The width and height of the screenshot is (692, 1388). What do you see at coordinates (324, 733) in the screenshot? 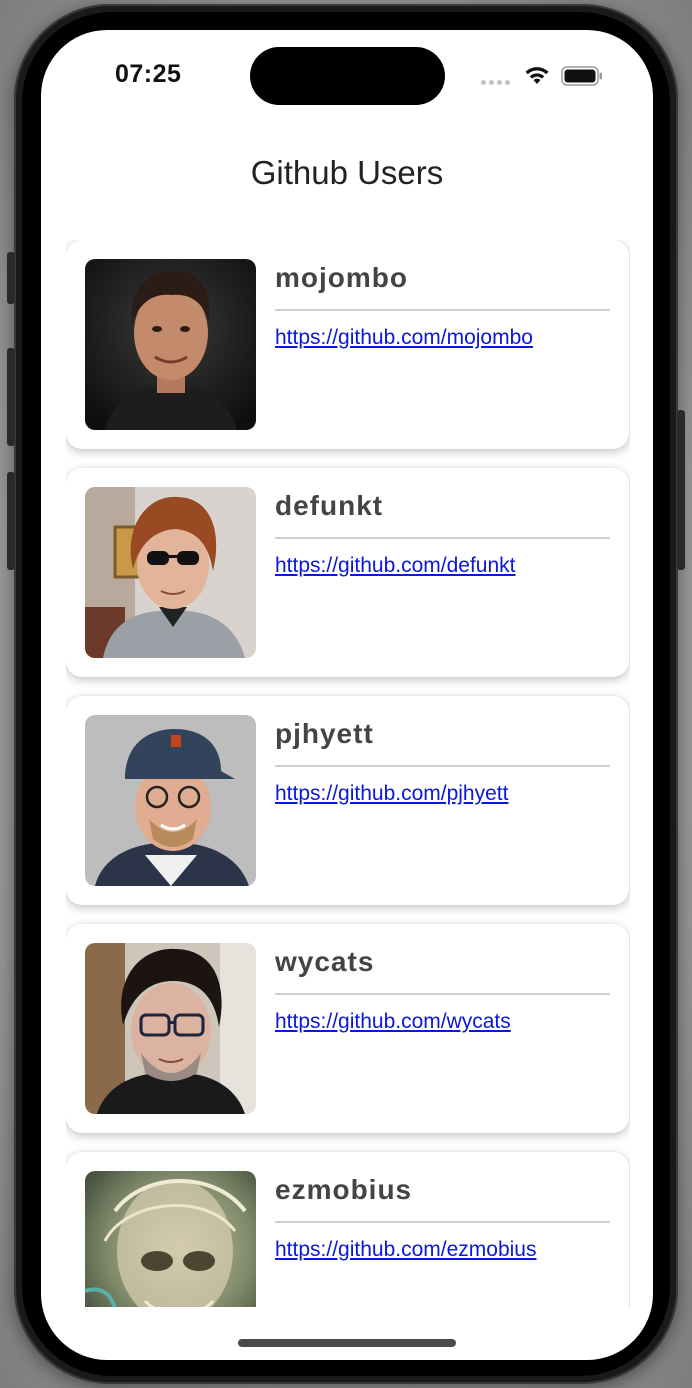
I see `username: pjhyett` at bounding box center [324, 733].